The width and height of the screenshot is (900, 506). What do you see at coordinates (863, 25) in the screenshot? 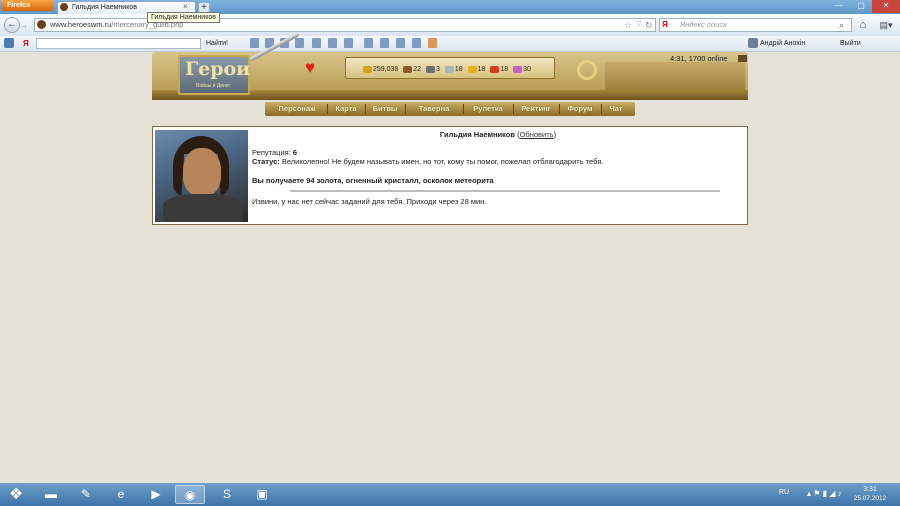
I see `home-icon: ⌂` at bounding box center [863, 25].